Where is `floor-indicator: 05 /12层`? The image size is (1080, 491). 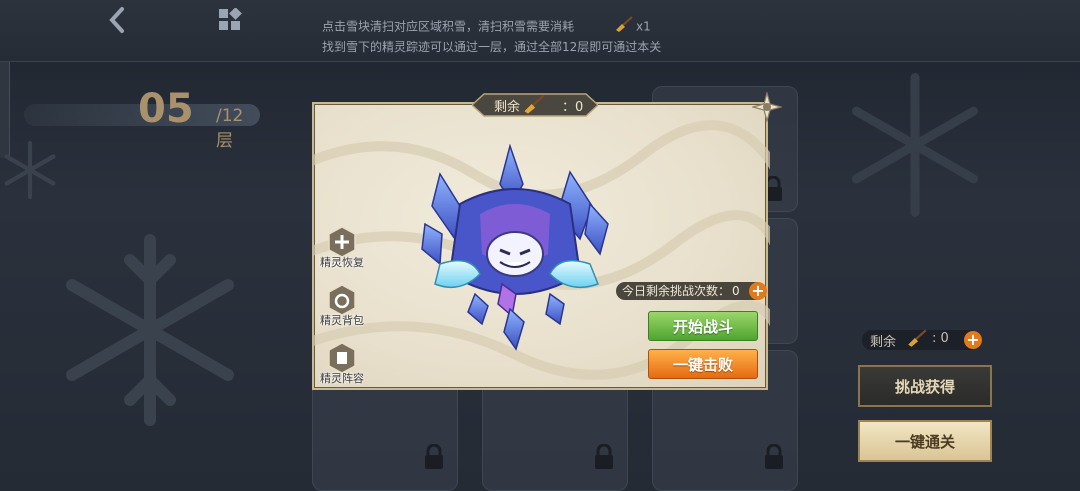
floor-indicator: 05 /12层 is located at coordinates (142, 118).